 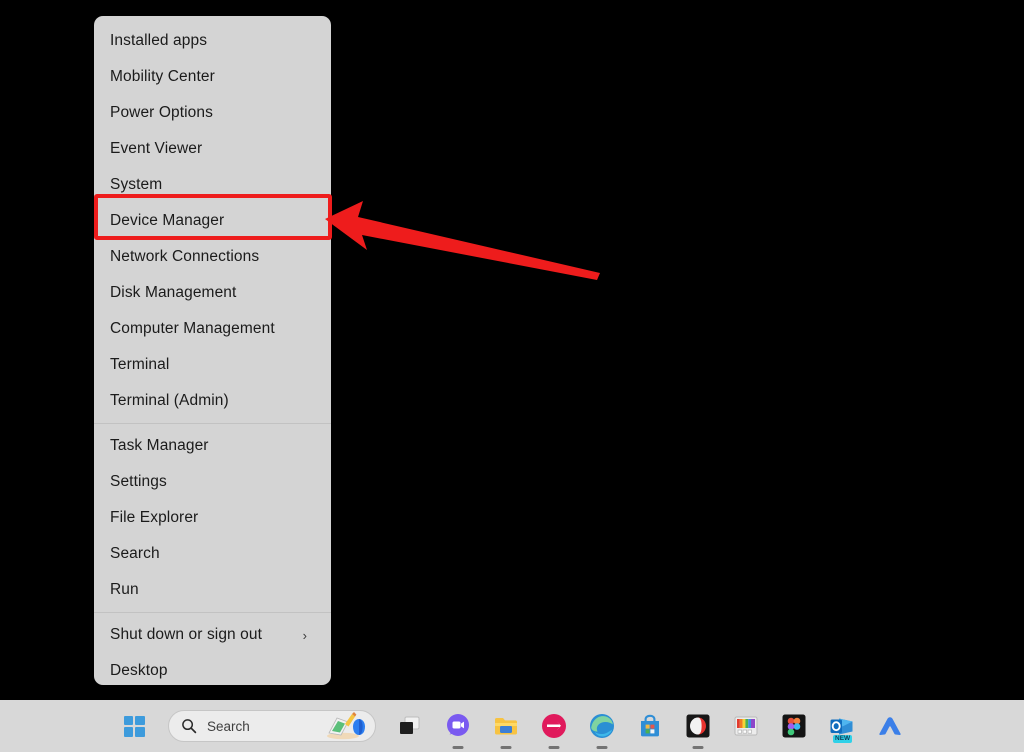 I want to click on menu-item-label: Computer Management, so click(x=192, y=328).